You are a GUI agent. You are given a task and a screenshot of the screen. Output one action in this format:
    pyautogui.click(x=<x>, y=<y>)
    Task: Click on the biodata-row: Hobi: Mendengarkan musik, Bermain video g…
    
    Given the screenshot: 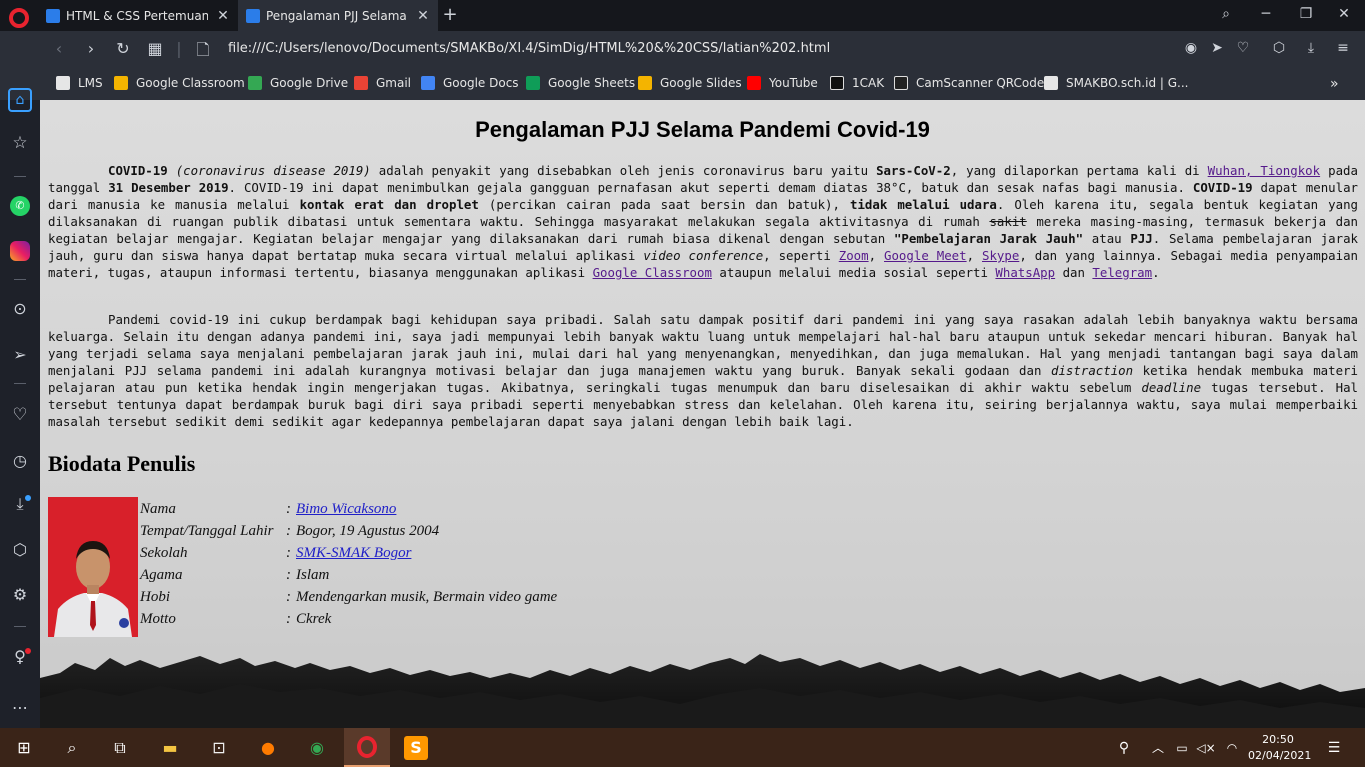 What is the action you would take?
    pyautogui.click(x=348, y=597)
    